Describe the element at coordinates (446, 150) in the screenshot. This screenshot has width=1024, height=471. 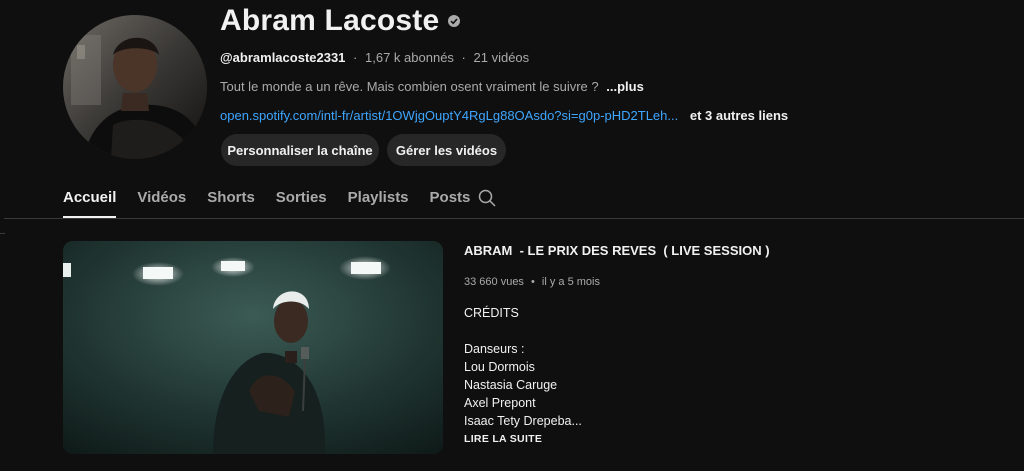
I see `manage-videos-button: Gérer les vidéos` at that location.